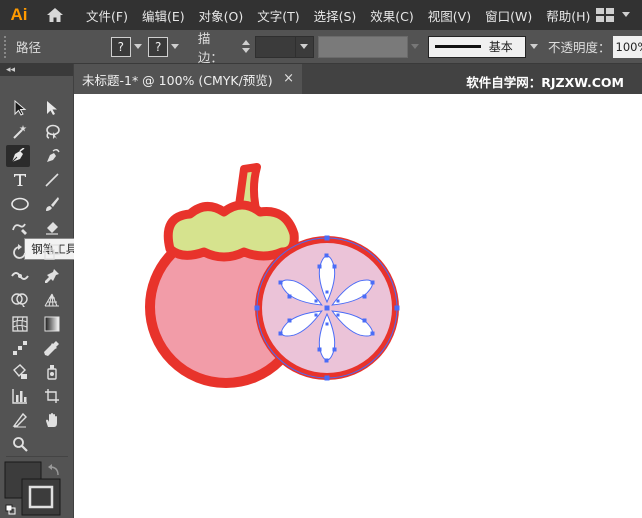  What do you see at coordinates (221, 15) in the screenshot?
I see `menu-object: 对象(O)` at bounding box center [221, 15].